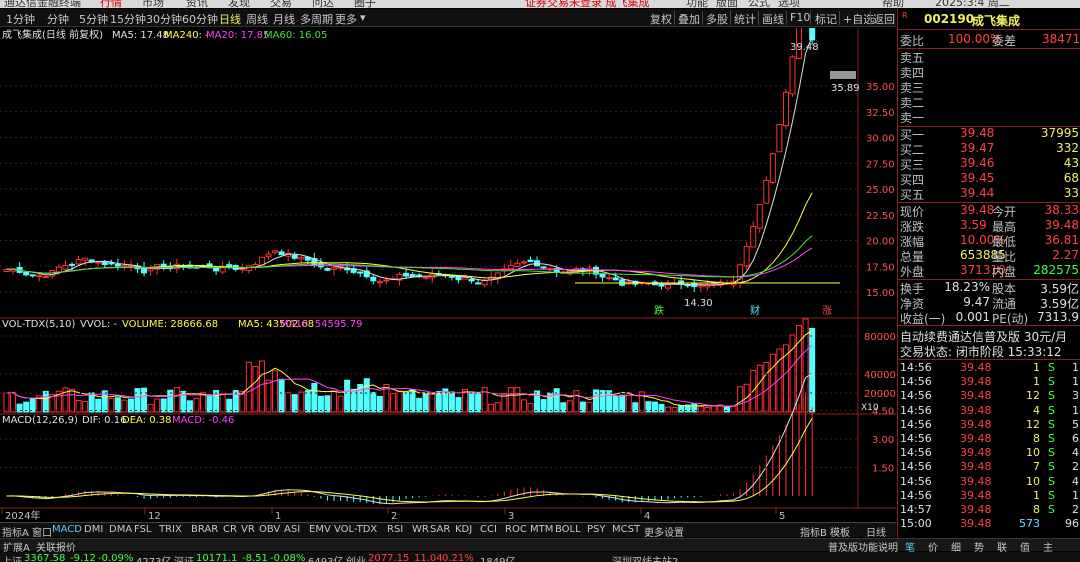  Describe the element at coordinates (420, 529) in the screenshot. I see `indicator-tab-15: WR` at that location.